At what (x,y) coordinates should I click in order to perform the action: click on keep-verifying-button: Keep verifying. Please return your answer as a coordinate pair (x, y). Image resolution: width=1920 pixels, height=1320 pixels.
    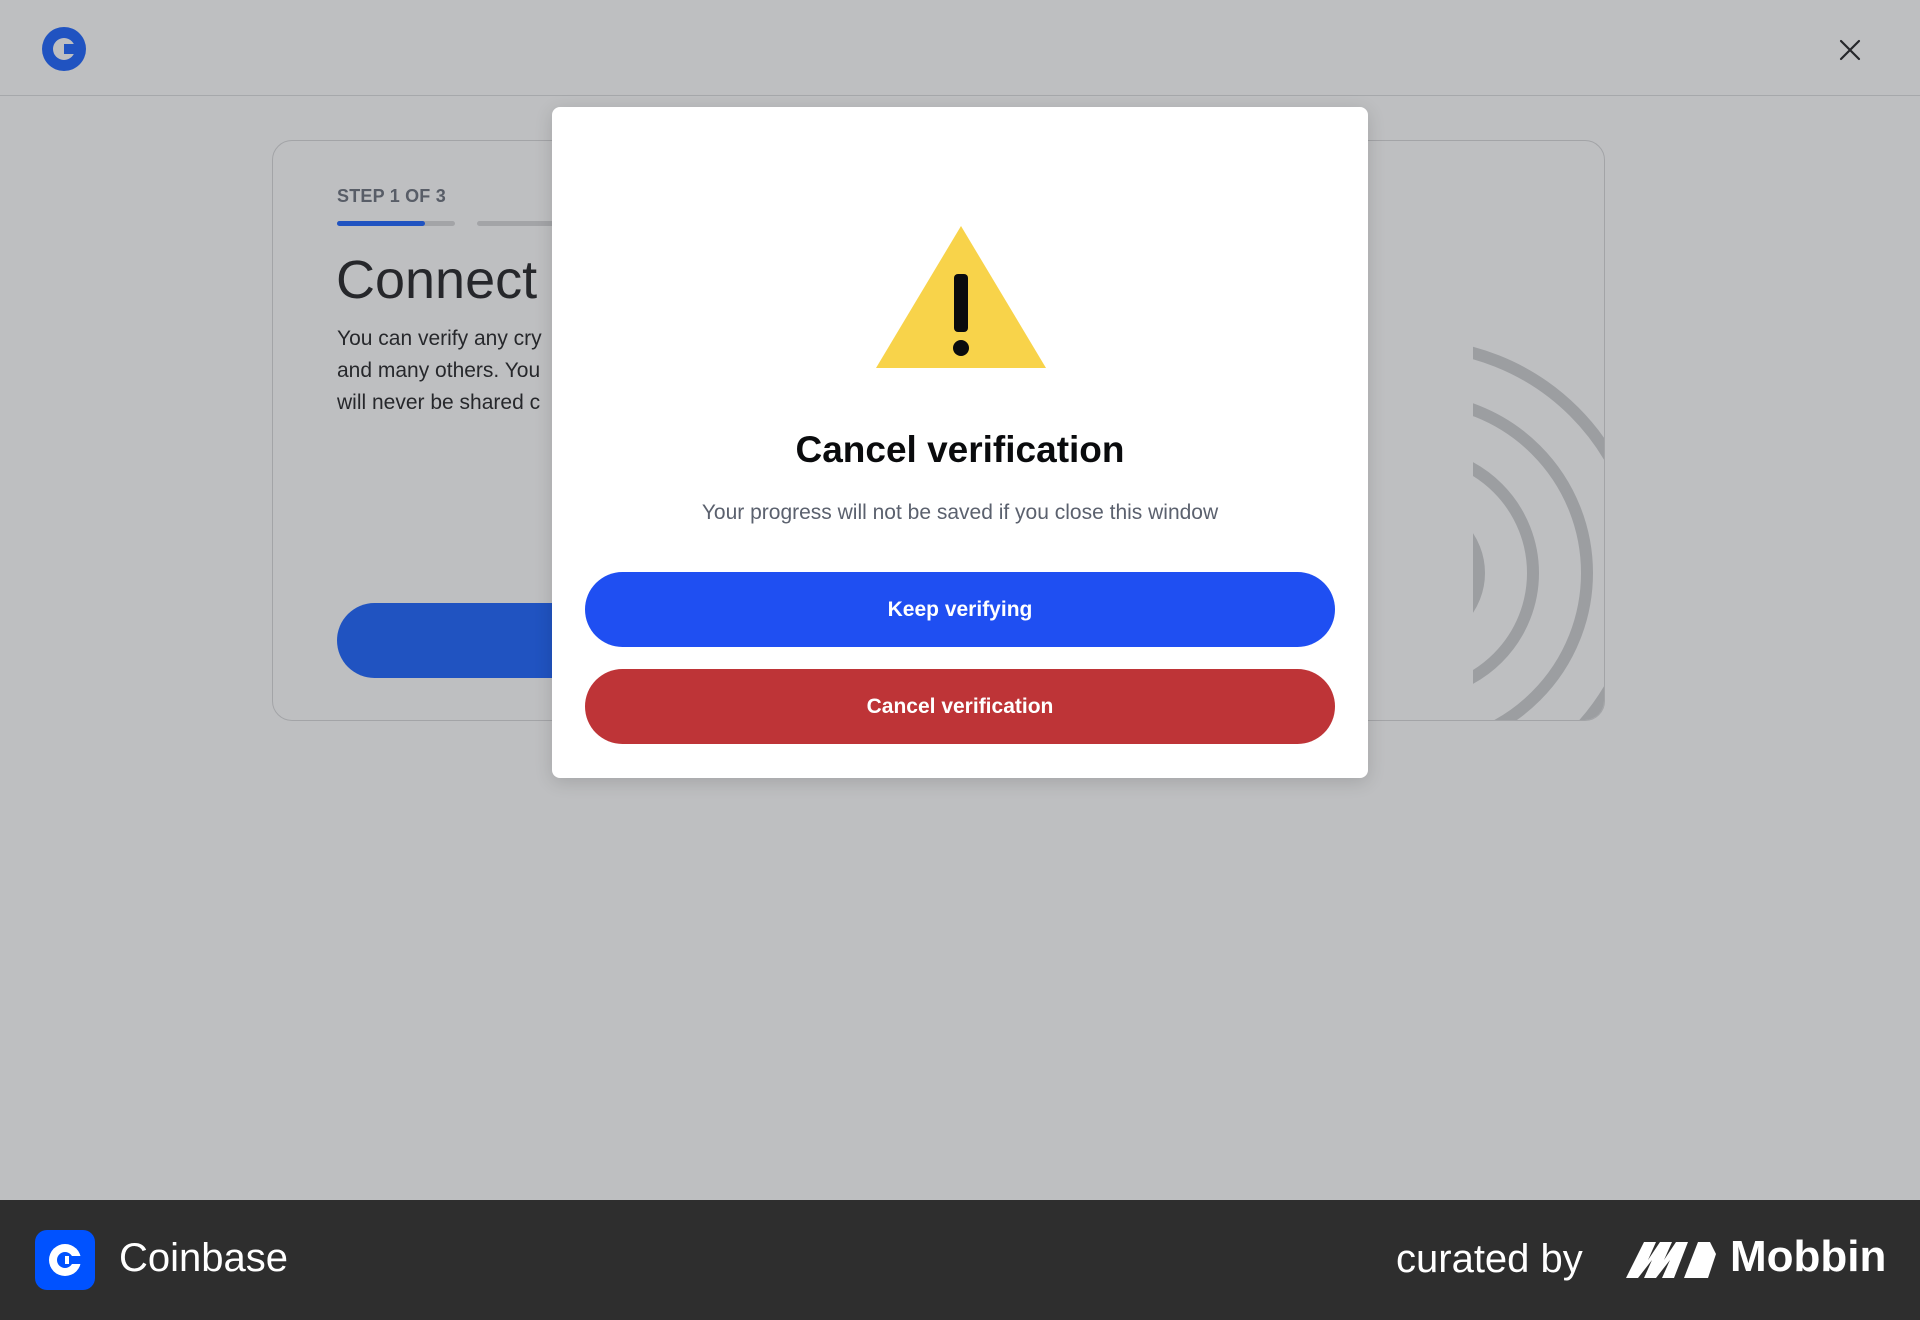
    Looking at the image, I should click on (960, 609).